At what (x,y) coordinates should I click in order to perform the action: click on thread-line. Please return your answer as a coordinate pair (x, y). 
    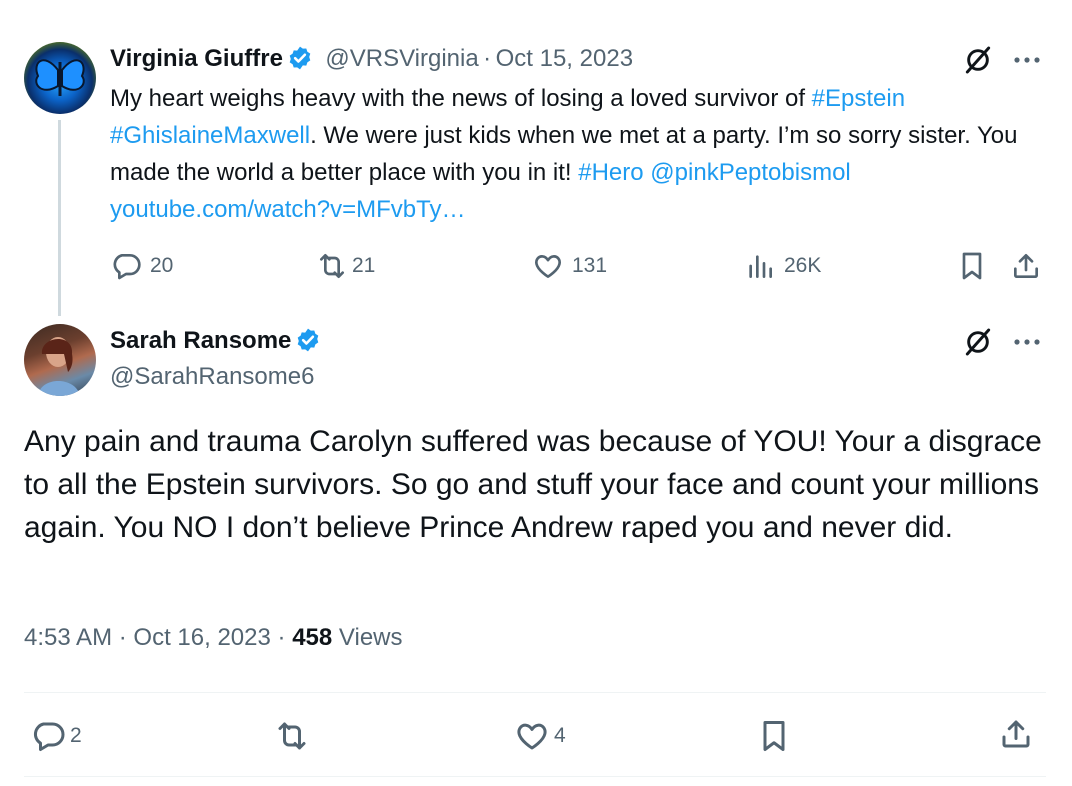
    Looking at the image, I should click on (59, 218).